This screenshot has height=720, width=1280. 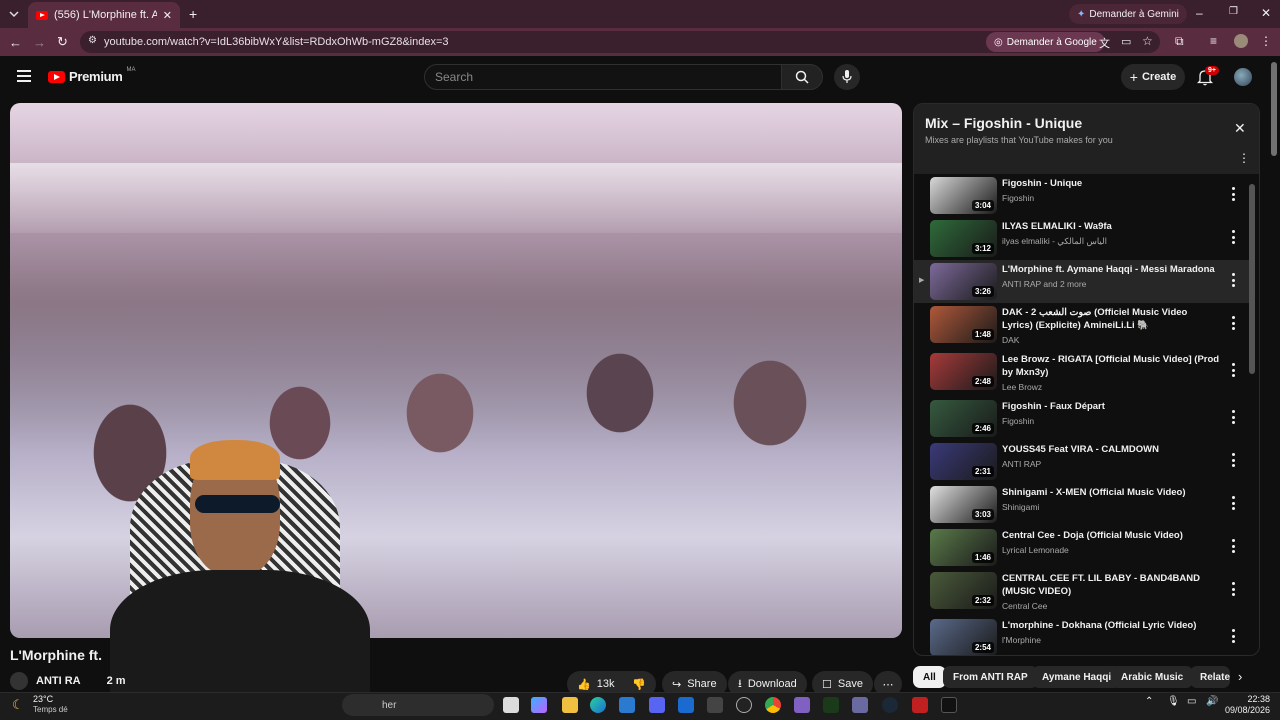 I want to click on tray-network-icon: ▭, so click(x=1191, y=701).